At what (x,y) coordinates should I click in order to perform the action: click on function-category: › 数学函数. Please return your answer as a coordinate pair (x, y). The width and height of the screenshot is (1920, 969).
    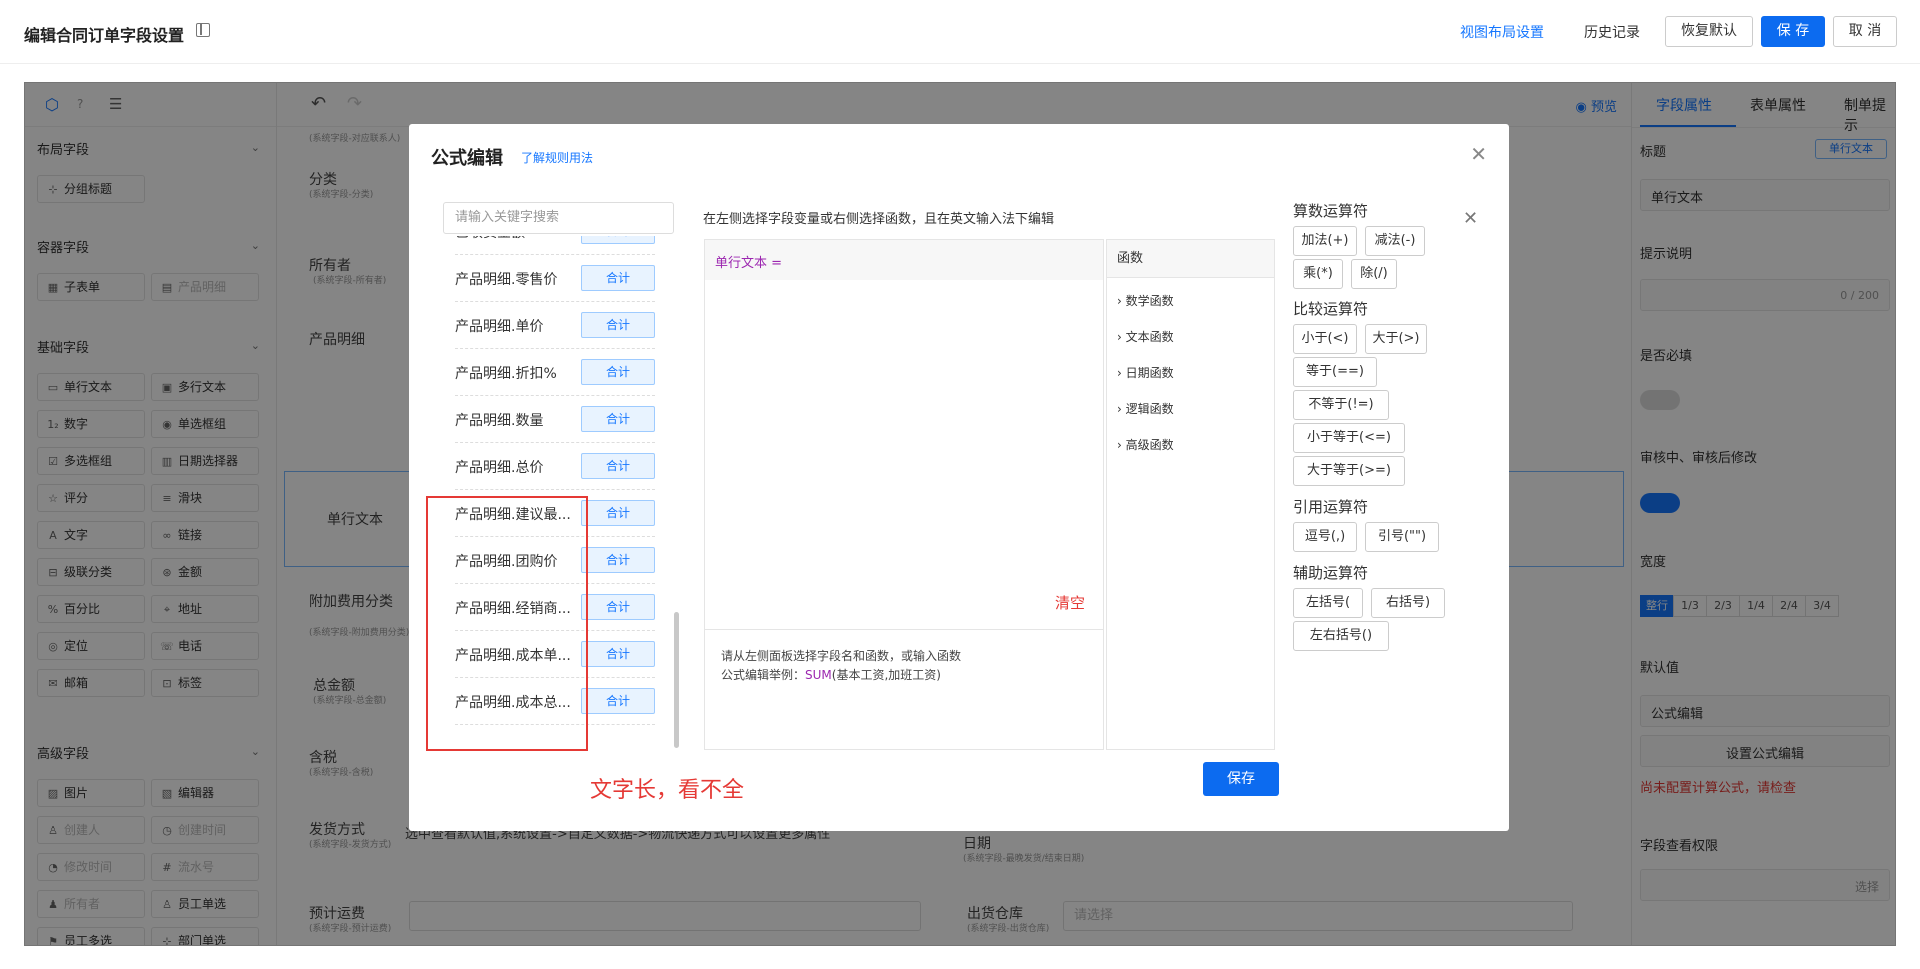
    Looking at the image, I should click on (1145, 300).